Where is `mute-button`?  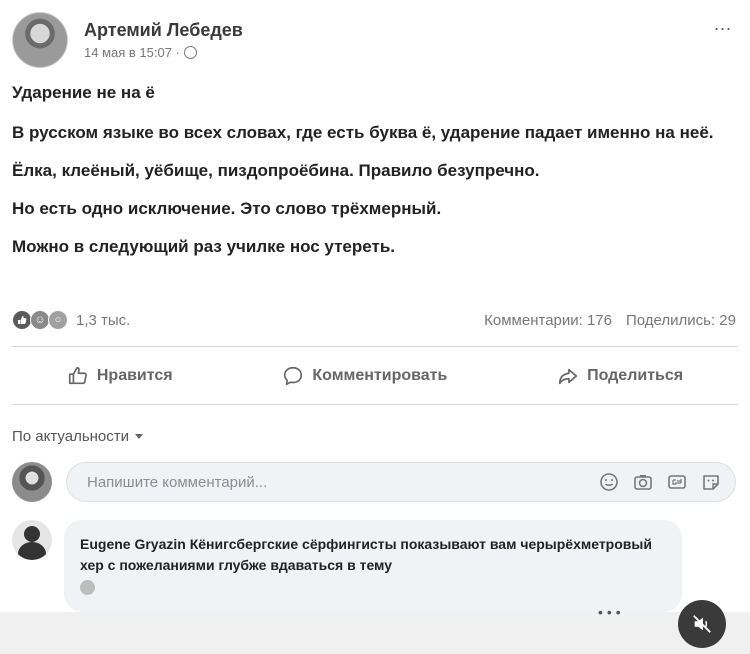 mute-button is located at coordinates (702, 624).